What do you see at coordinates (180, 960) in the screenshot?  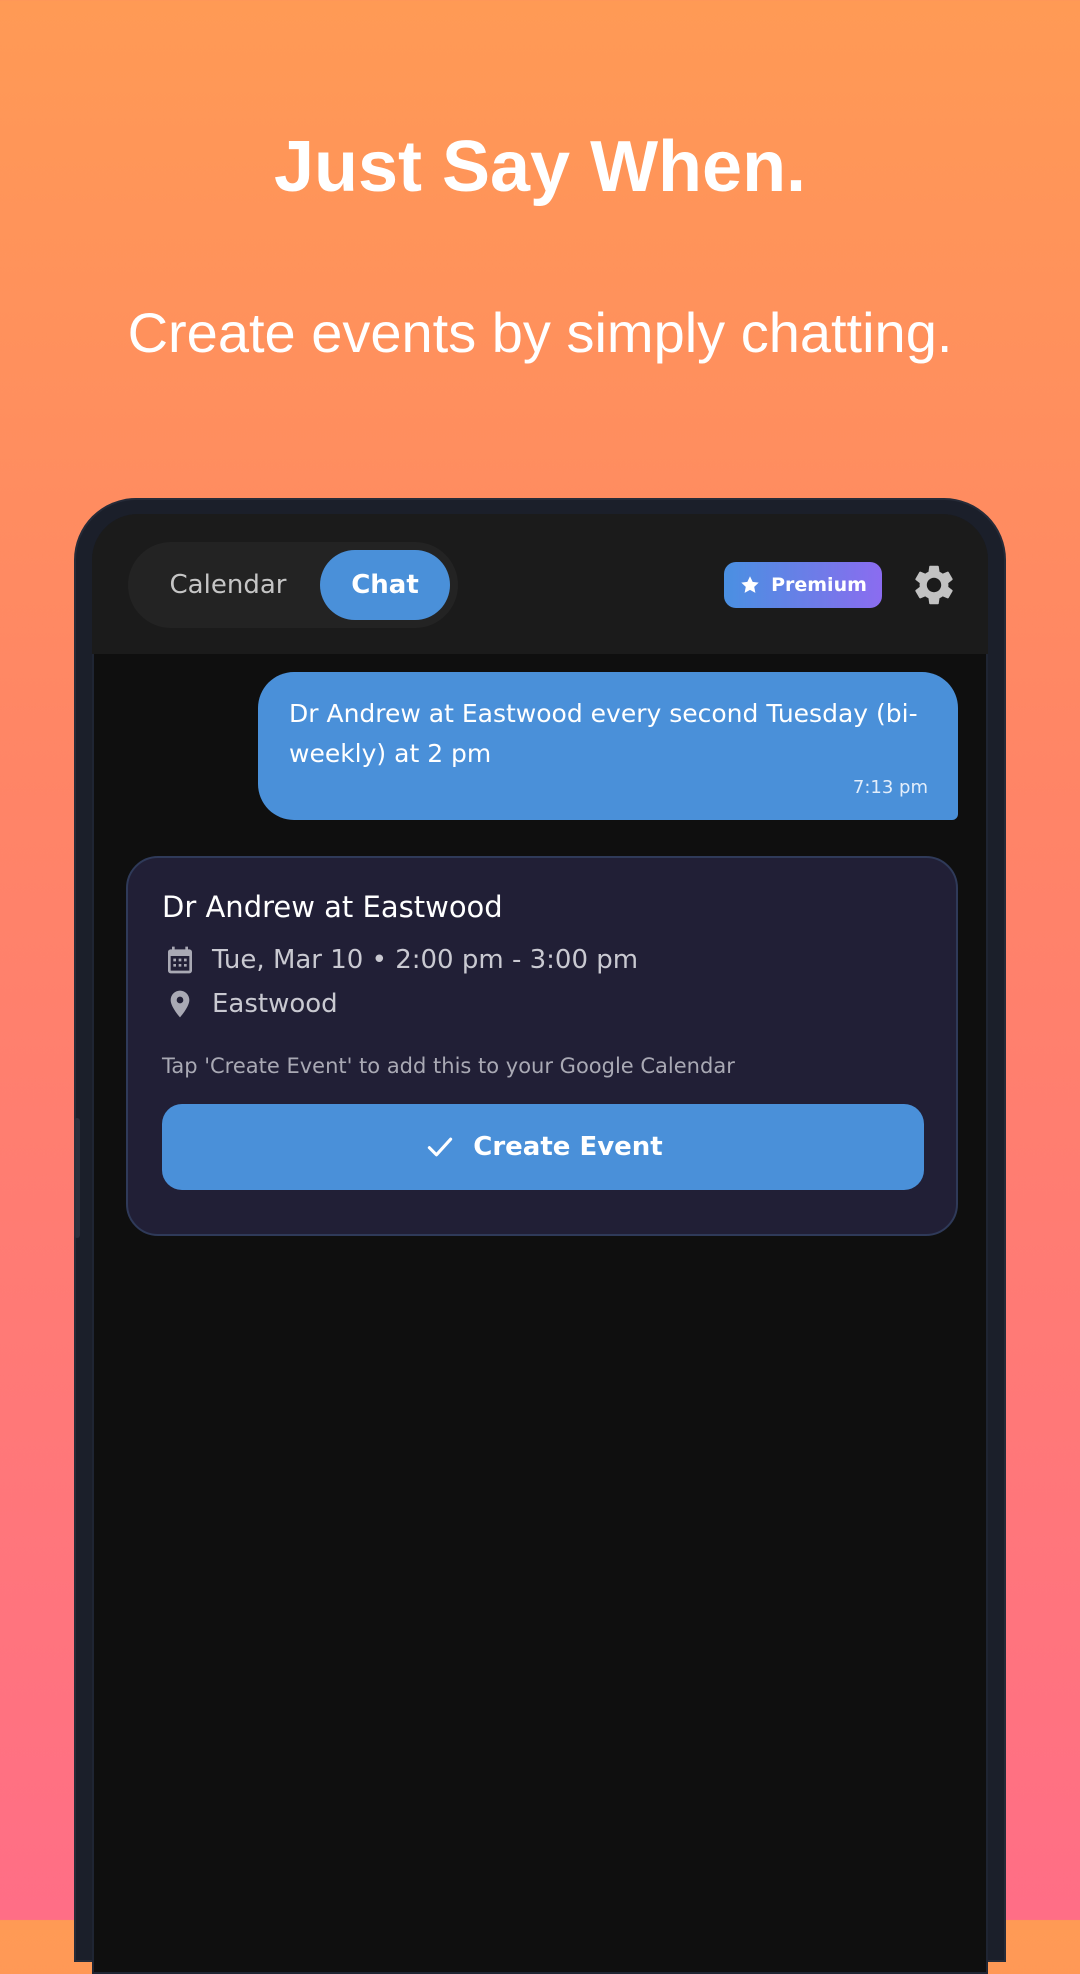 I see `calendar-icon` at bounding box center [180, 960].